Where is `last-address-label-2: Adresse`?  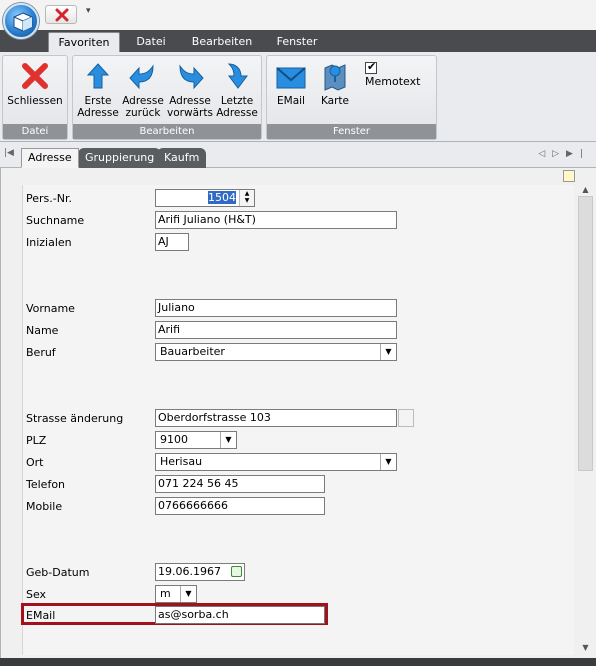
last-address-label-2: Adresse is located at coordinates (237, 113).